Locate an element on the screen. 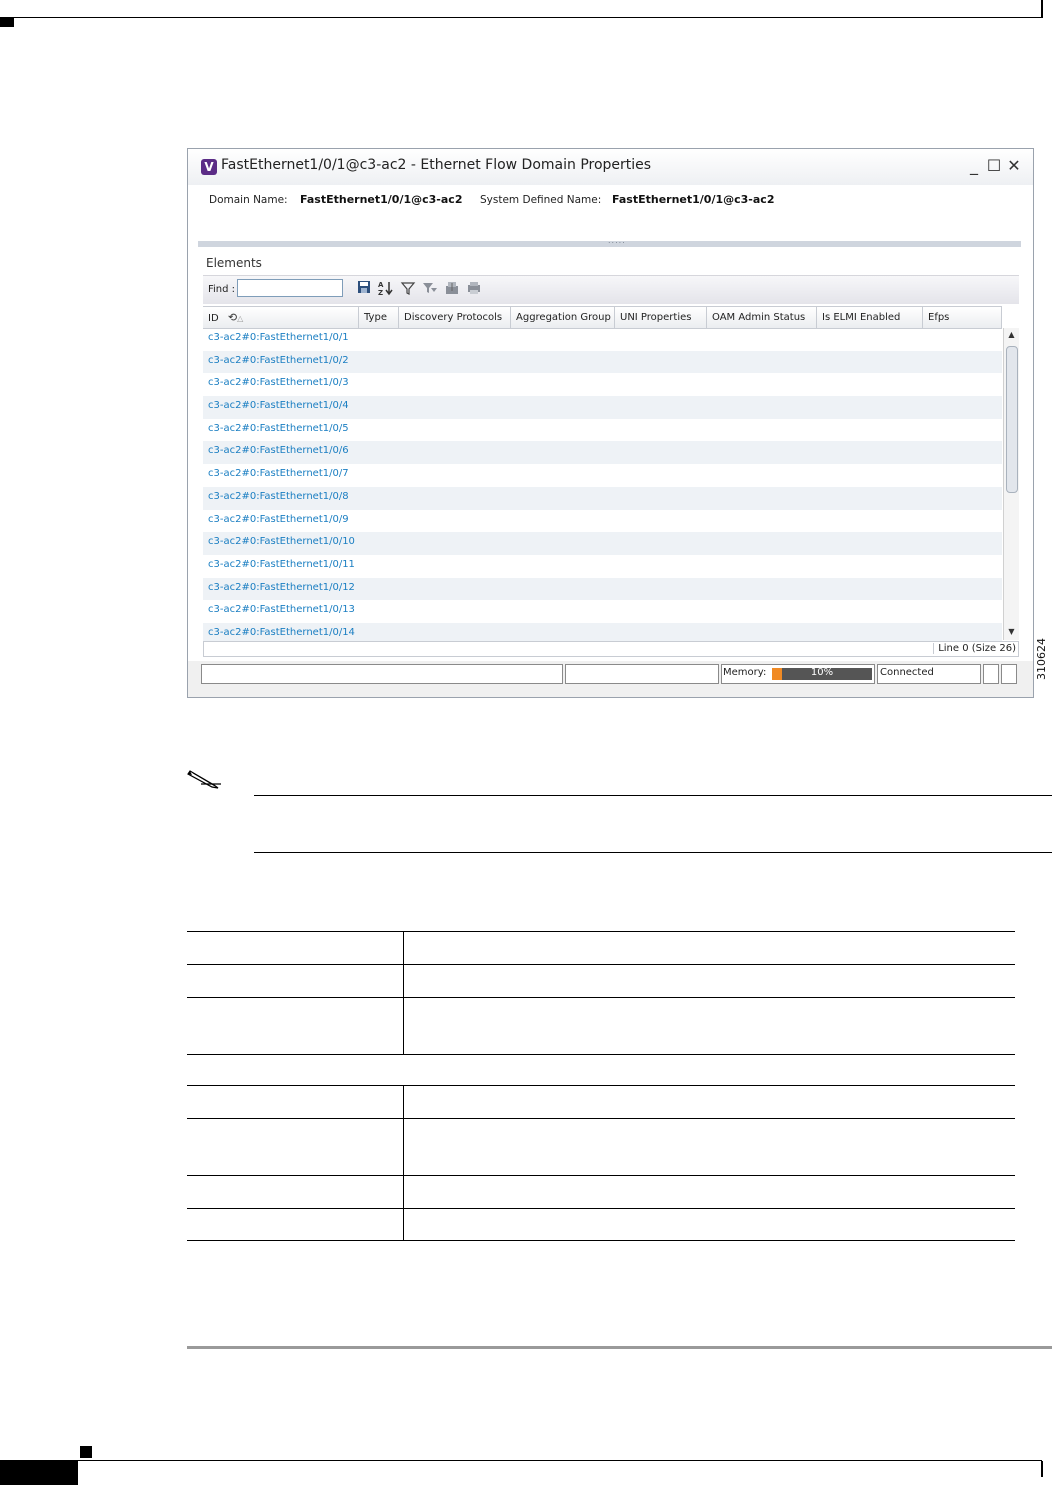 Image resolution: width=1052 pixels, height=1485 pixels. column-header-label: ID is located at coordinates (213, 318).